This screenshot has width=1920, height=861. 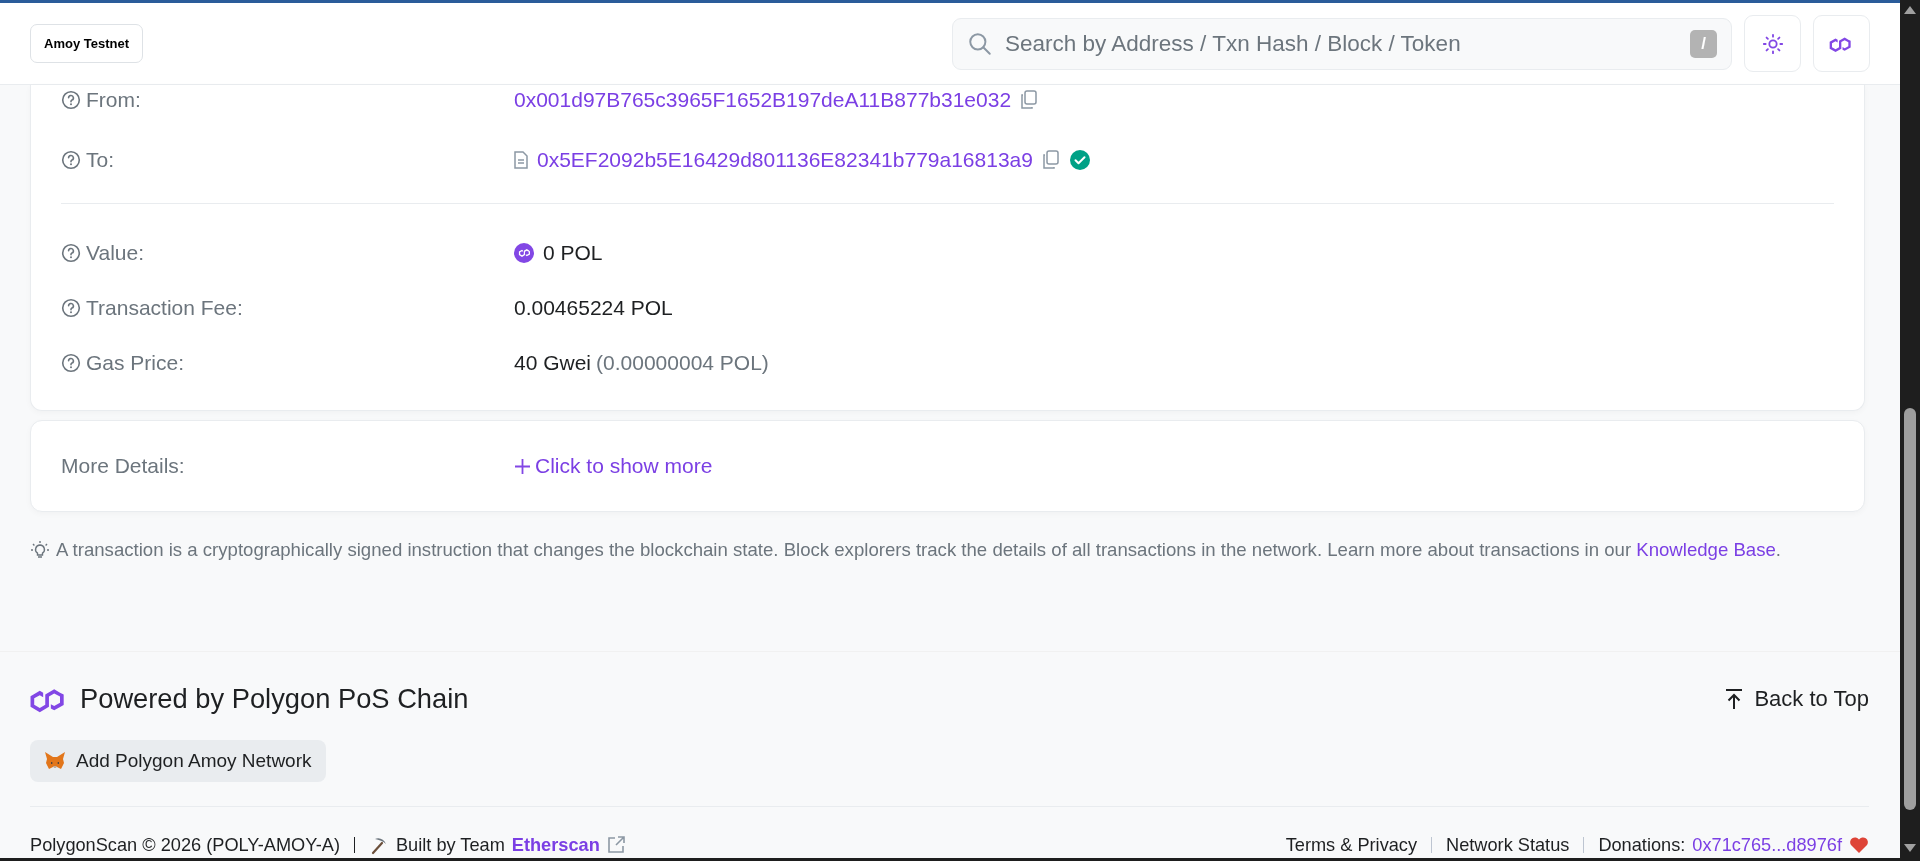 What do you see at coordinates (1351, 845) in the screenshot?
I see `footer-link: Terms & Privacy` at bounding box center [1351, 845].